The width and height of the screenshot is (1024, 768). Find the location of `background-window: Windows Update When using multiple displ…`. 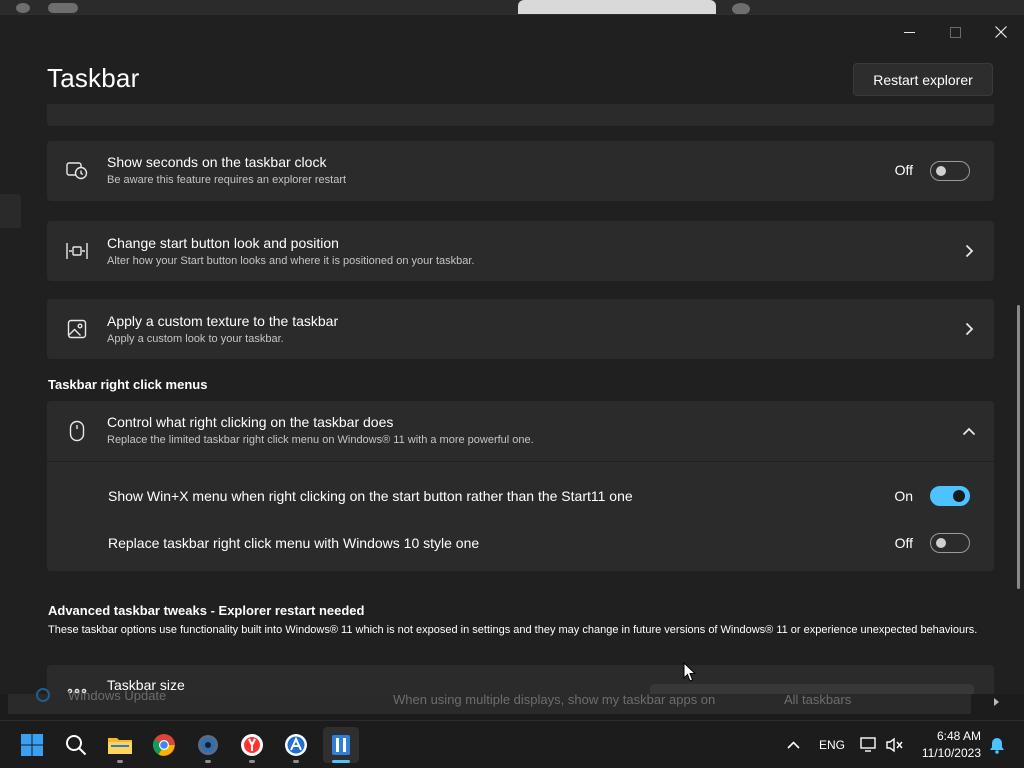

background-window: Windows Update When using multiple displ… is located at coordinates (512, 704).